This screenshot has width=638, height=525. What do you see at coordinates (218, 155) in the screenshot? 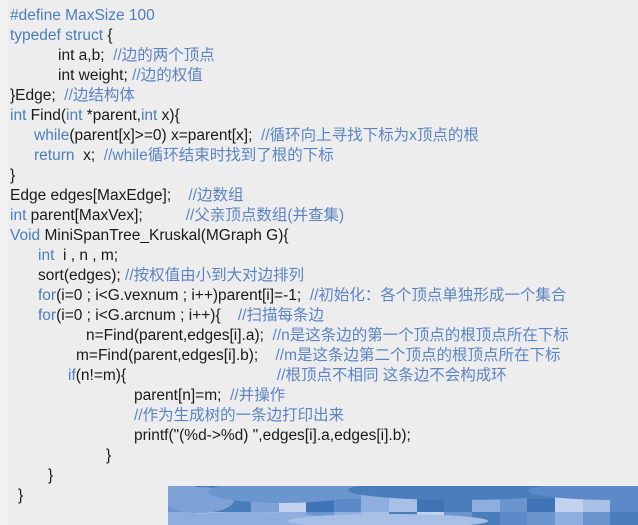
I see `code-comment: //while循环结束时找到了根的下标` at bounding box center [218, 155].